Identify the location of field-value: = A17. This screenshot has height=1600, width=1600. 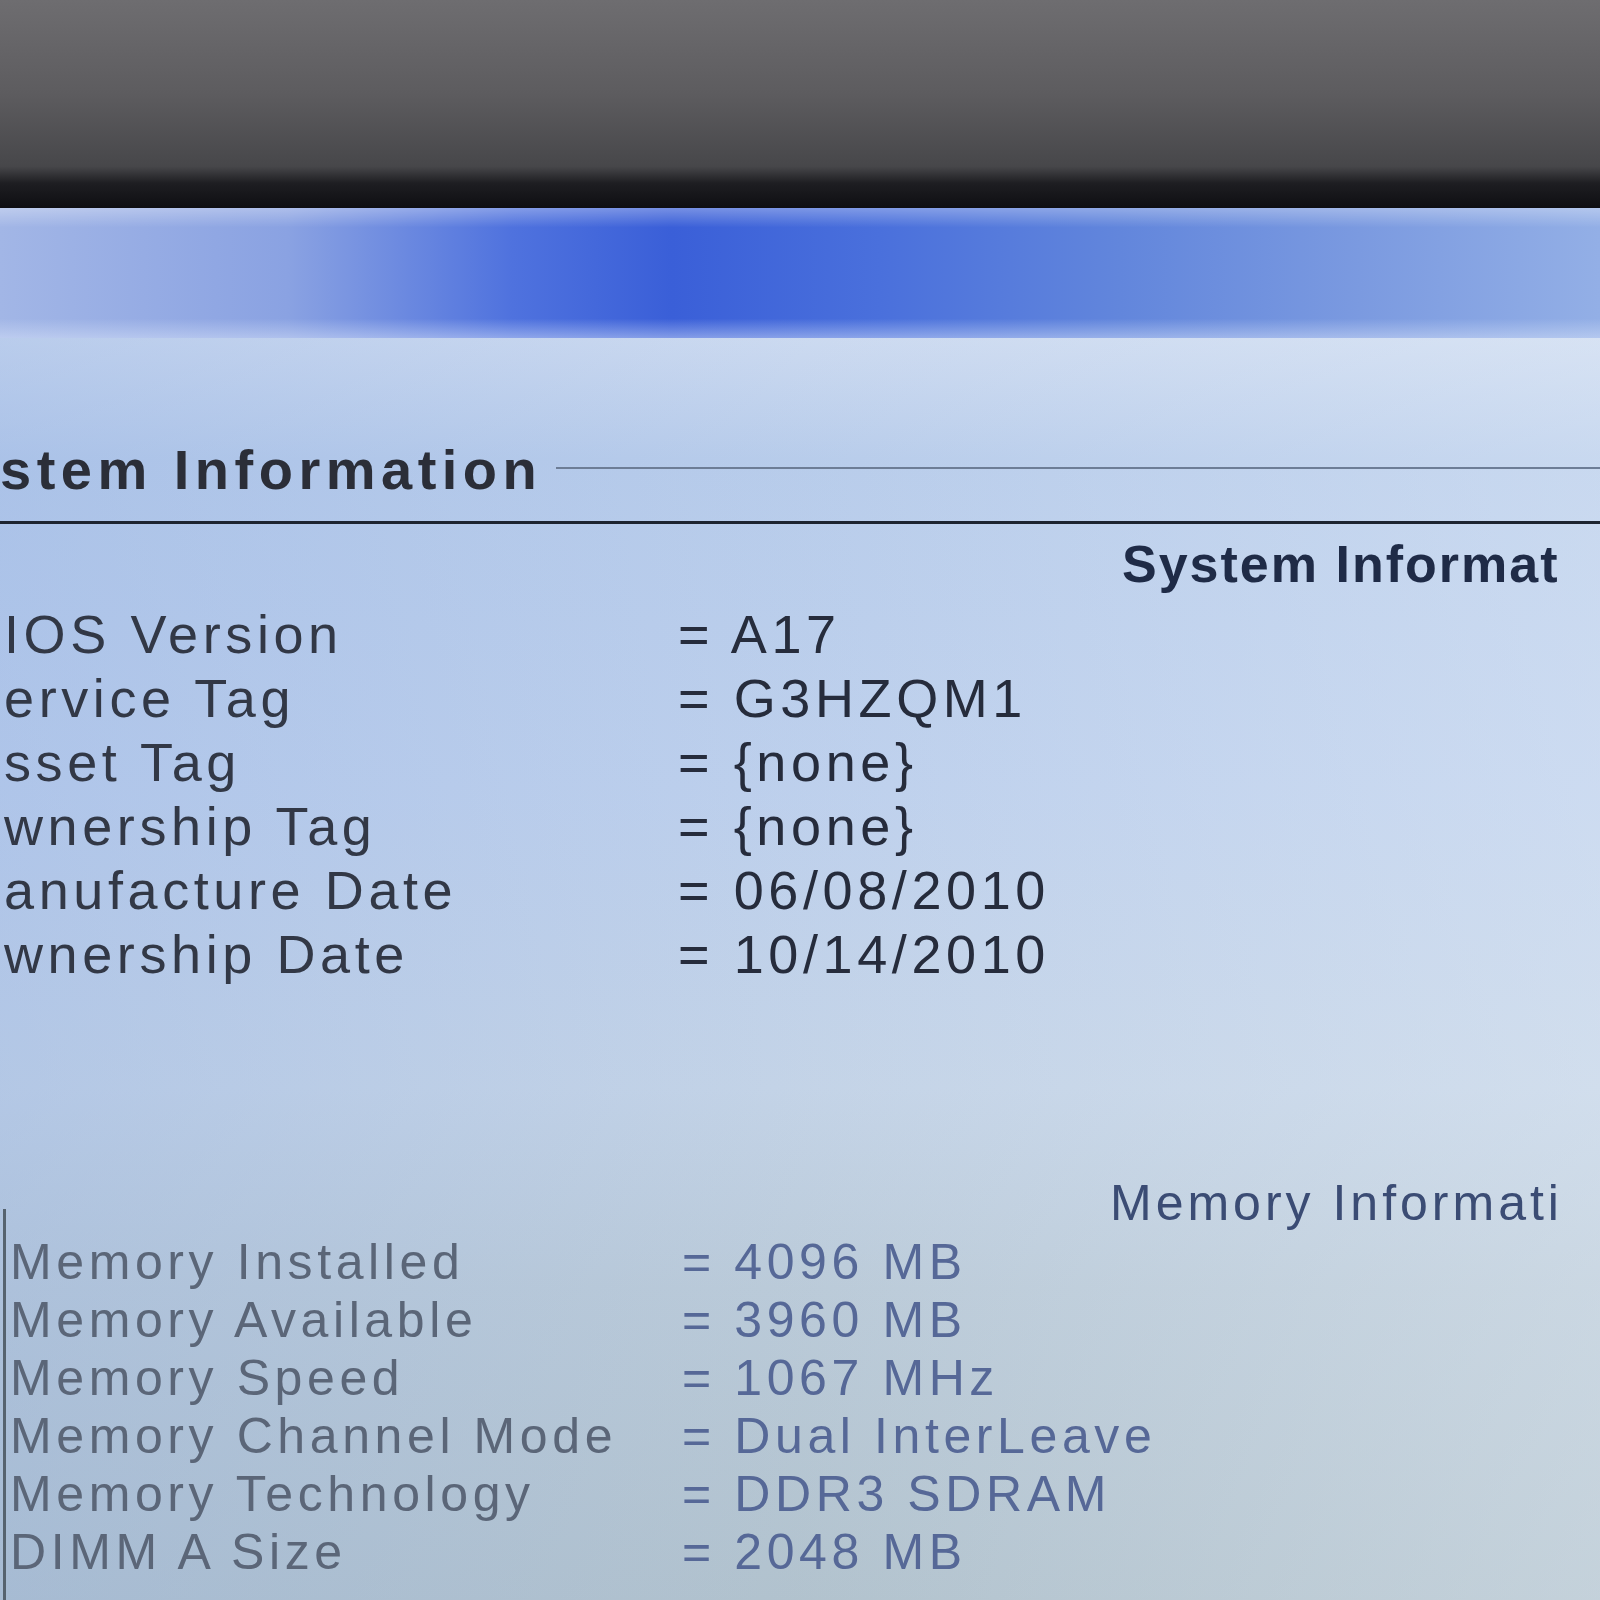
(759, 634).